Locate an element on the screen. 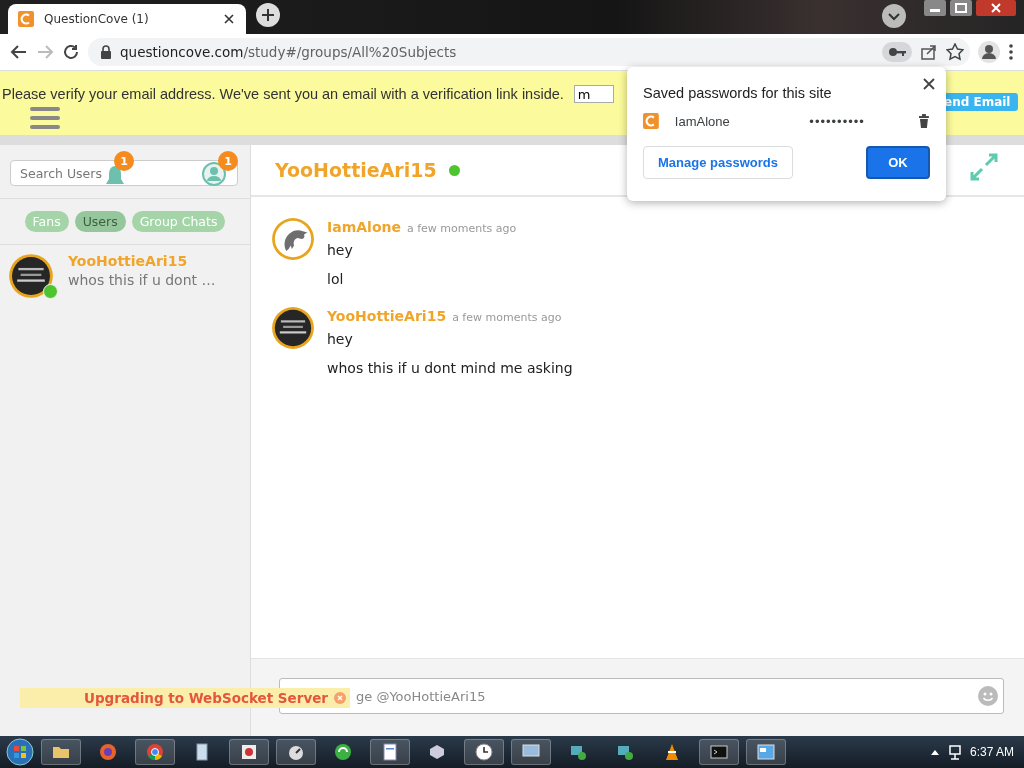  message-author: YooHottieAri15 is located at coordinates (387, 316).